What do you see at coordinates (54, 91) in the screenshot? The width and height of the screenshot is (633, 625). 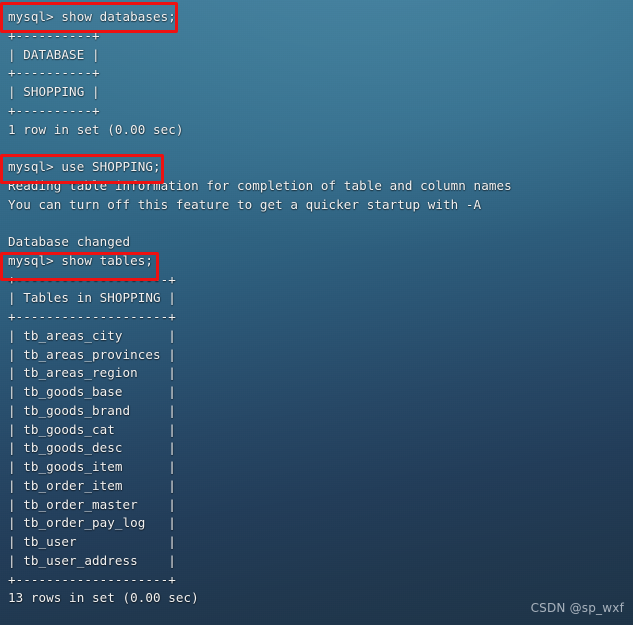 I see `console-line-row: | SHOPPING |` at bounding box center [54, 91].